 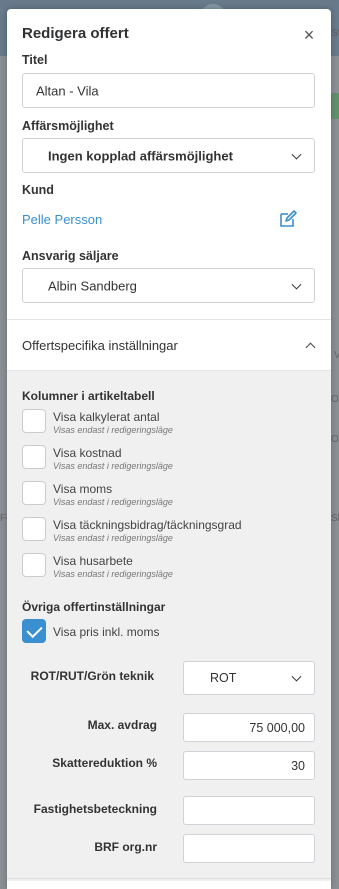 I want to click on property-input, so click(x=249, y=810).